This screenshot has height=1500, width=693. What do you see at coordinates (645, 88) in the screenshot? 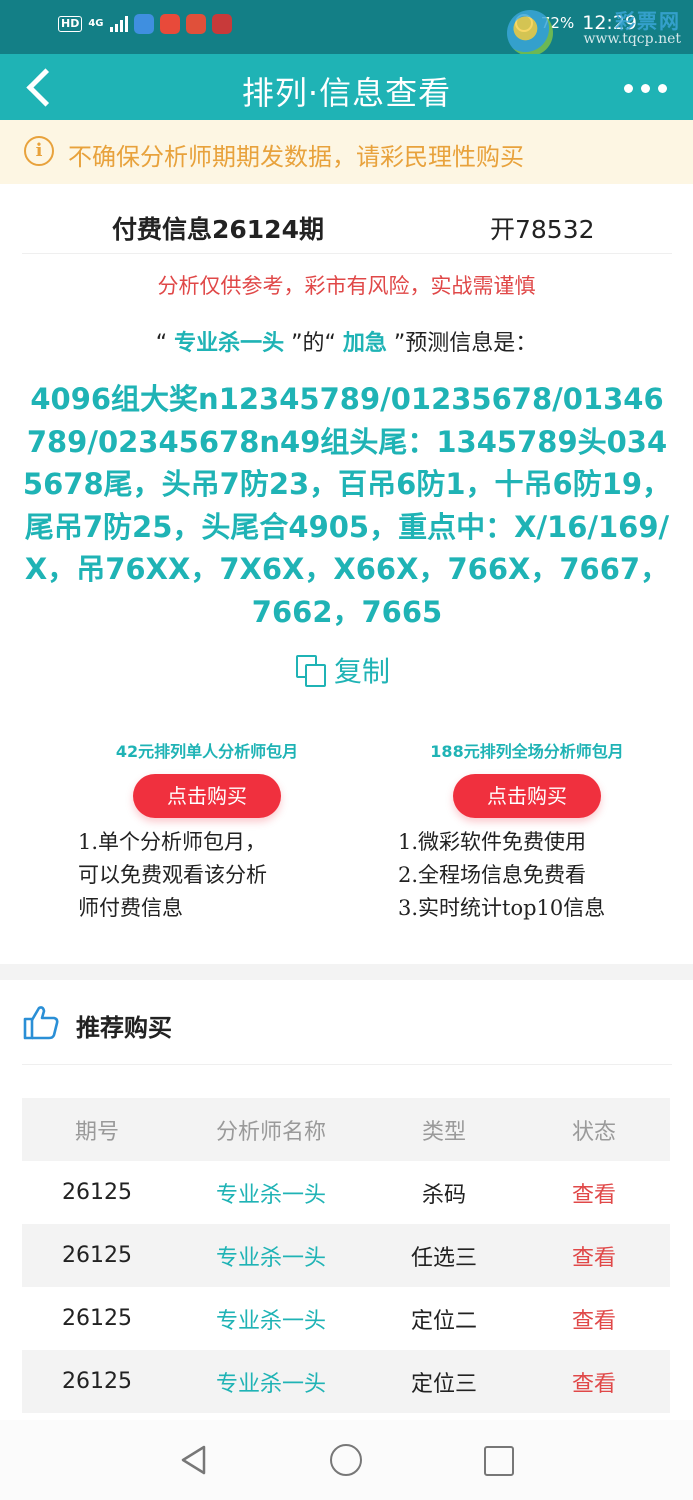
I see `more-menu-button` at bounding box center [645, 88].